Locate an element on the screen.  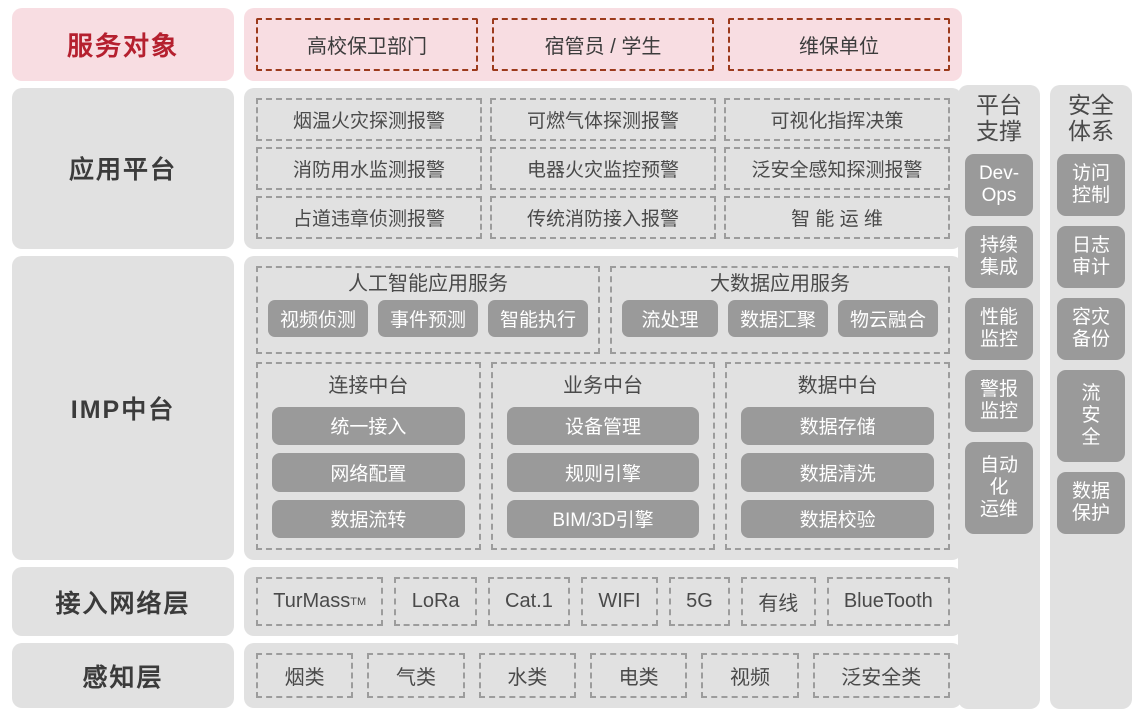
imp-middle-platform-data: 数据中台 数据存储 数据清洗 数据校验 is located at coordinates (838, 456).